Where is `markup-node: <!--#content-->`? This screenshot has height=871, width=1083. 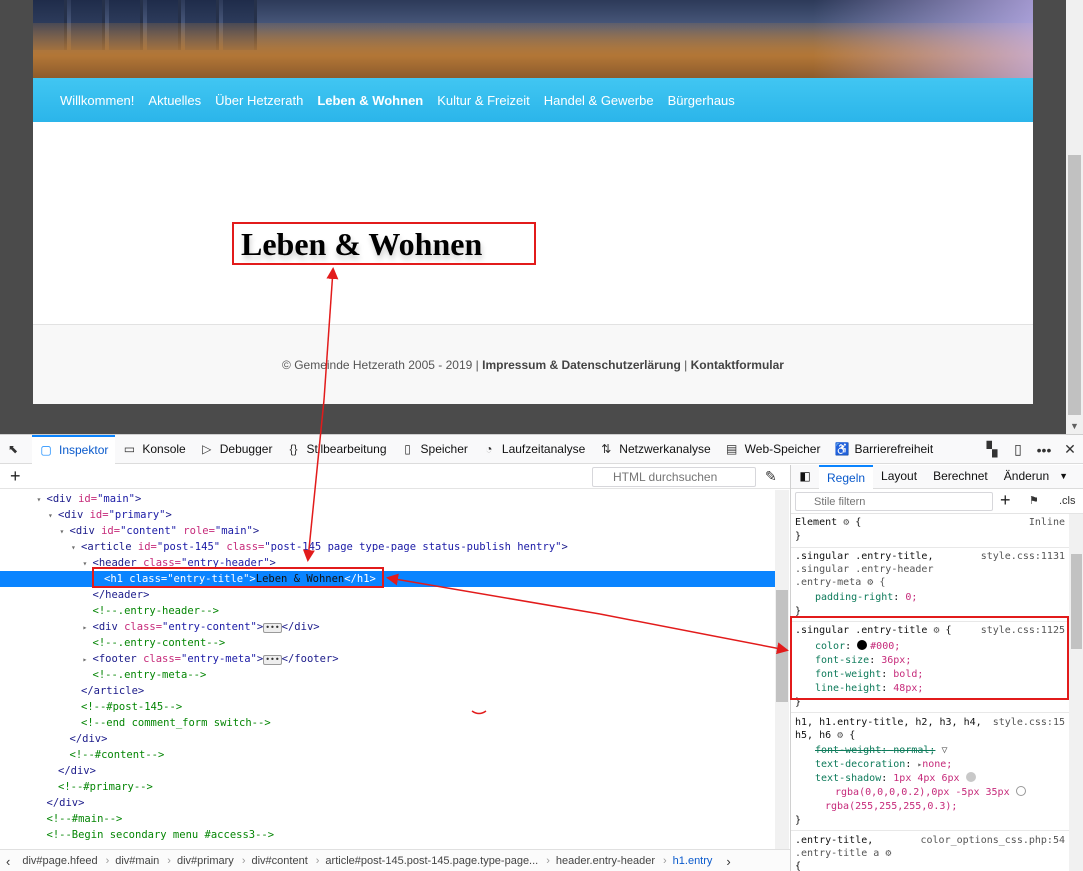
markup-node: <!--#content--> is located at coordinates (387, 755).